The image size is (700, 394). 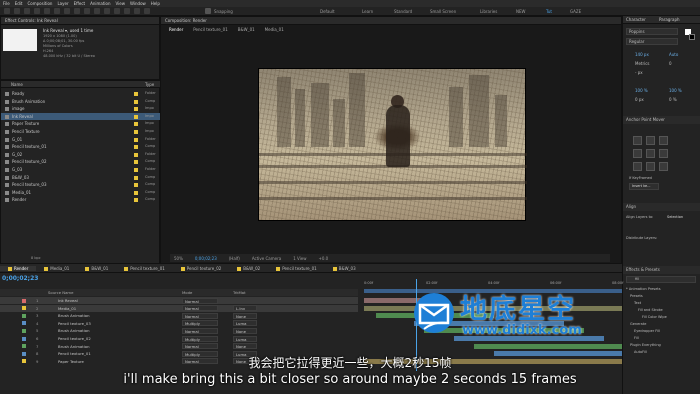 I want to click on workspace-default: Default, so click(x=327, y=11).